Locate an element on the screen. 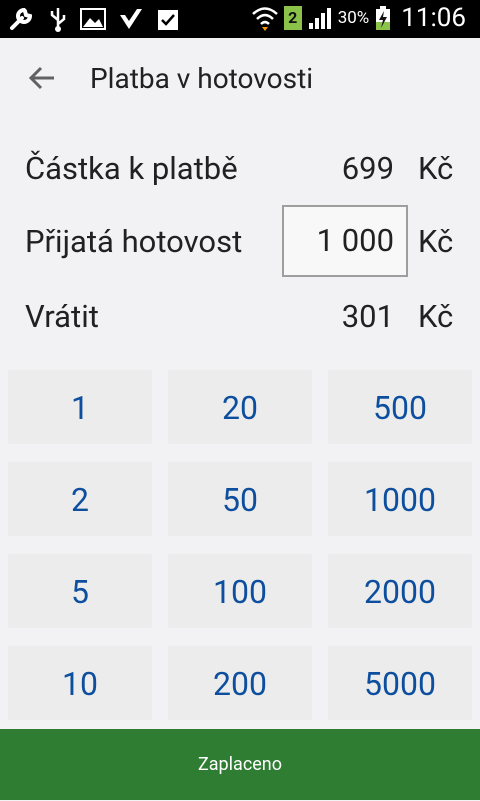  change-value: 301 is located at coordinates (367, 316).